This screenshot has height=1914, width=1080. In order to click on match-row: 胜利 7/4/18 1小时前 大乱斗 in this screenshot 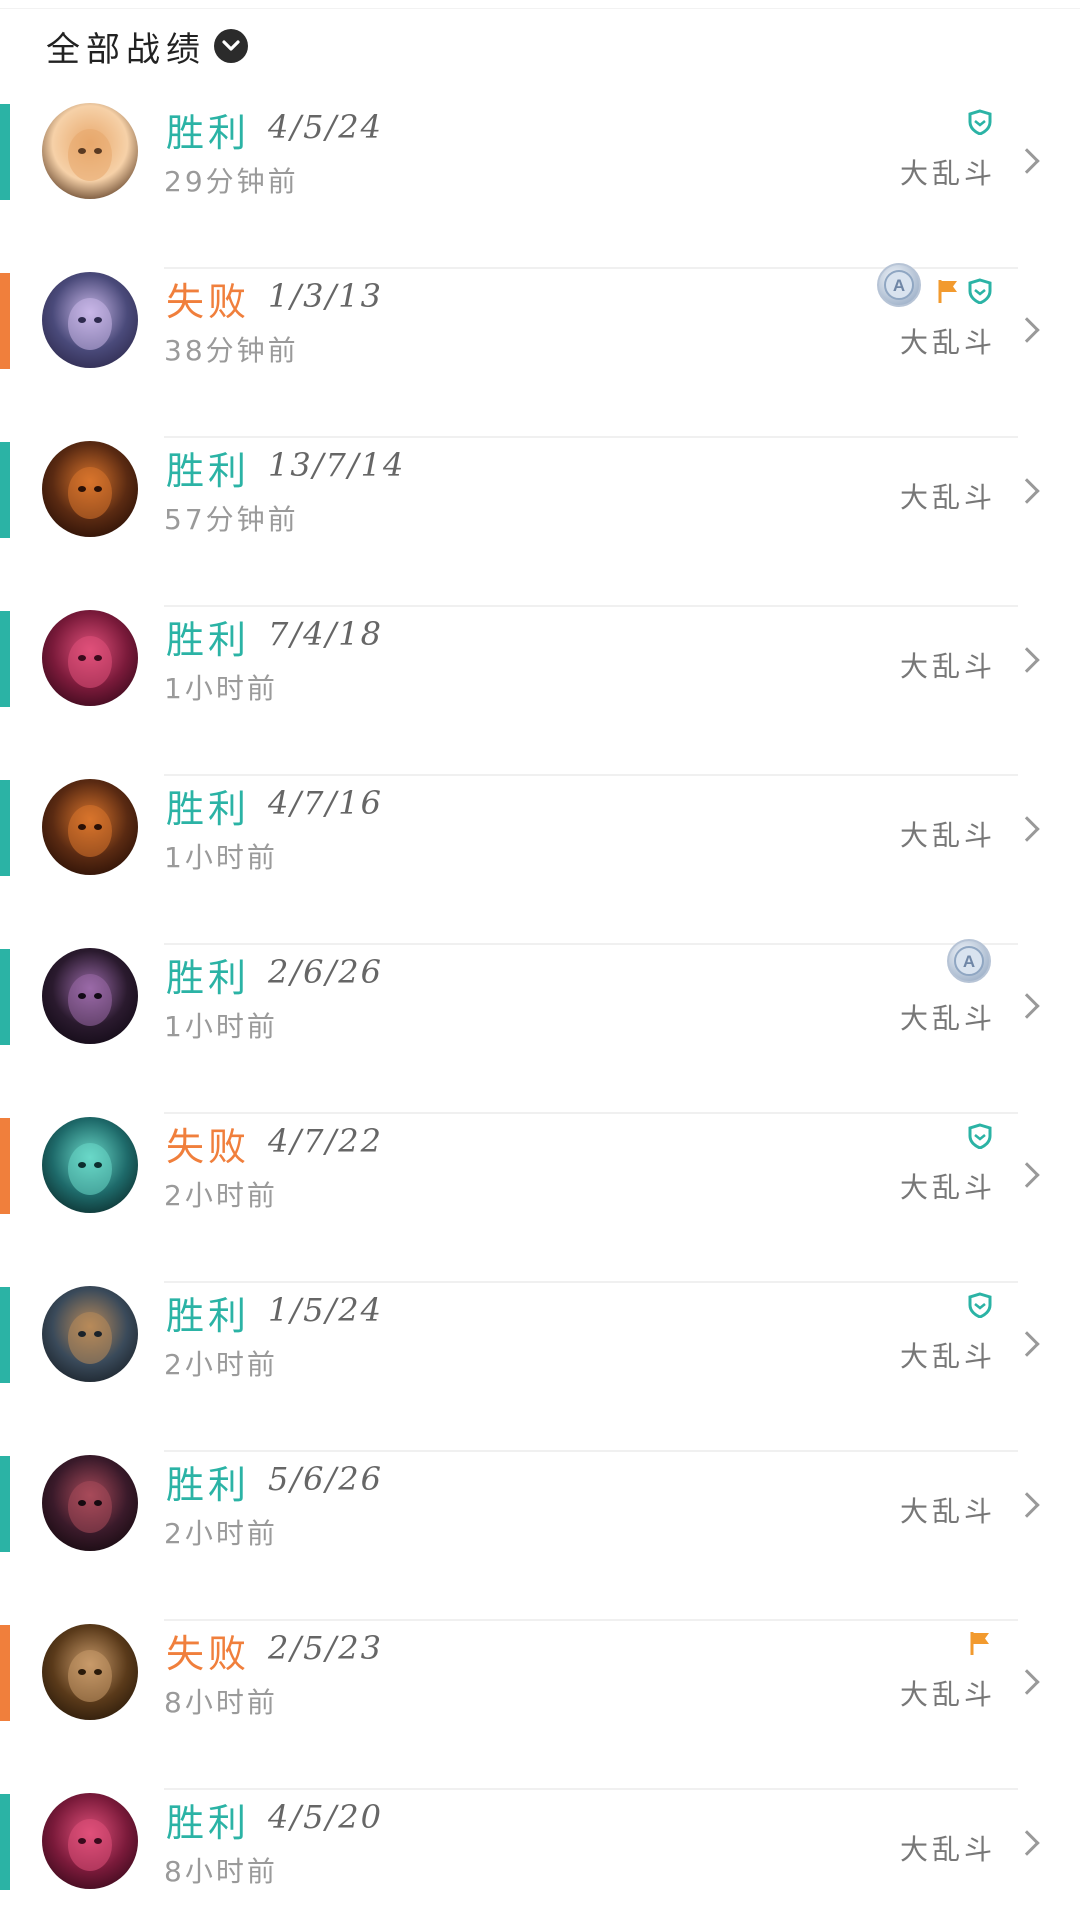, I will do `click(540, 691)`.